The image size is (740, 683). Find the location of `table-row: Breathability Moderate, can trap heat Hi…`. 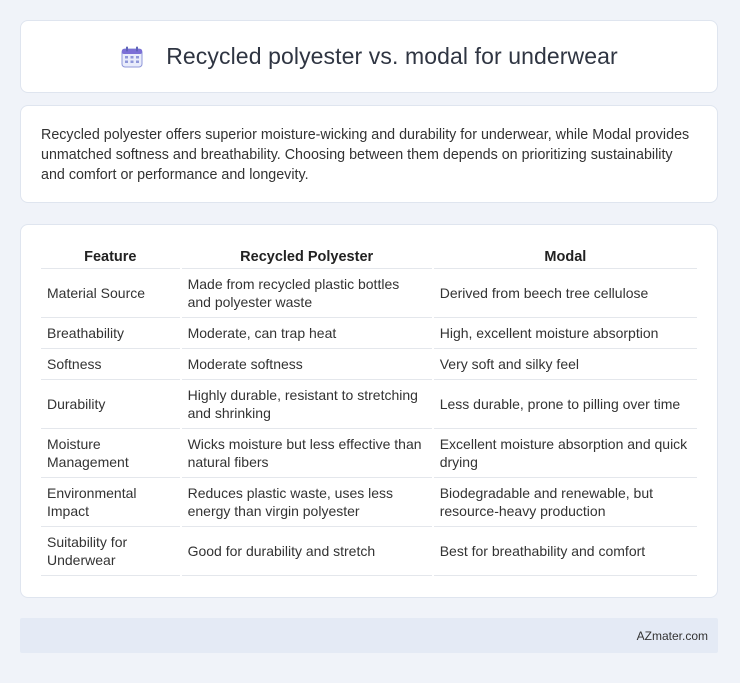

table-row: Breathability Moderate, can trap heat Hi… is located at coordinates (369, 333).